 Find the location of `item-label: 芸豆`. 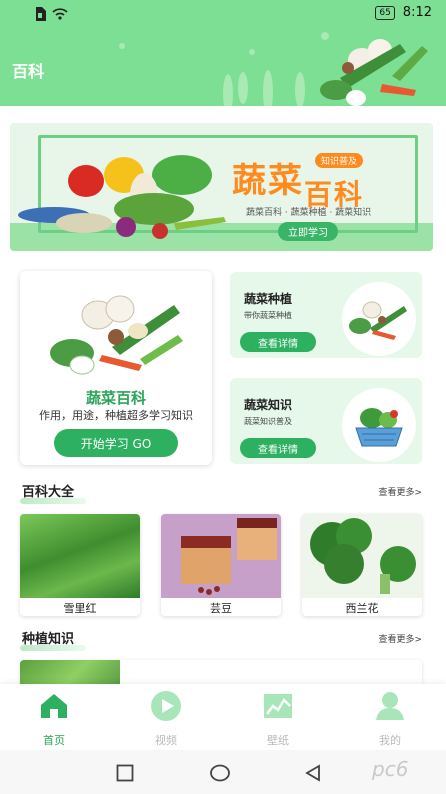

item-label: 芸豆 is located at coordinates (221, 608).